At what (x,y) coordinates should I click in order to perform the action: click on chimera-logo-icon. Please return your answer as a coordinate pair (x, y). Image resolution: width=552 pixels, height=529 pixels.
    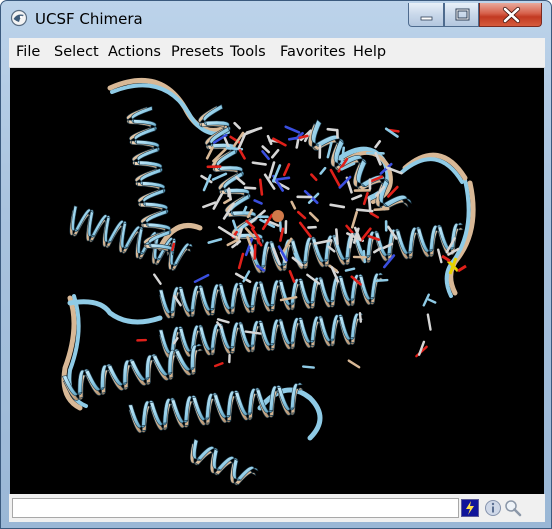
    Looking at the image, I should click on (19, 18).